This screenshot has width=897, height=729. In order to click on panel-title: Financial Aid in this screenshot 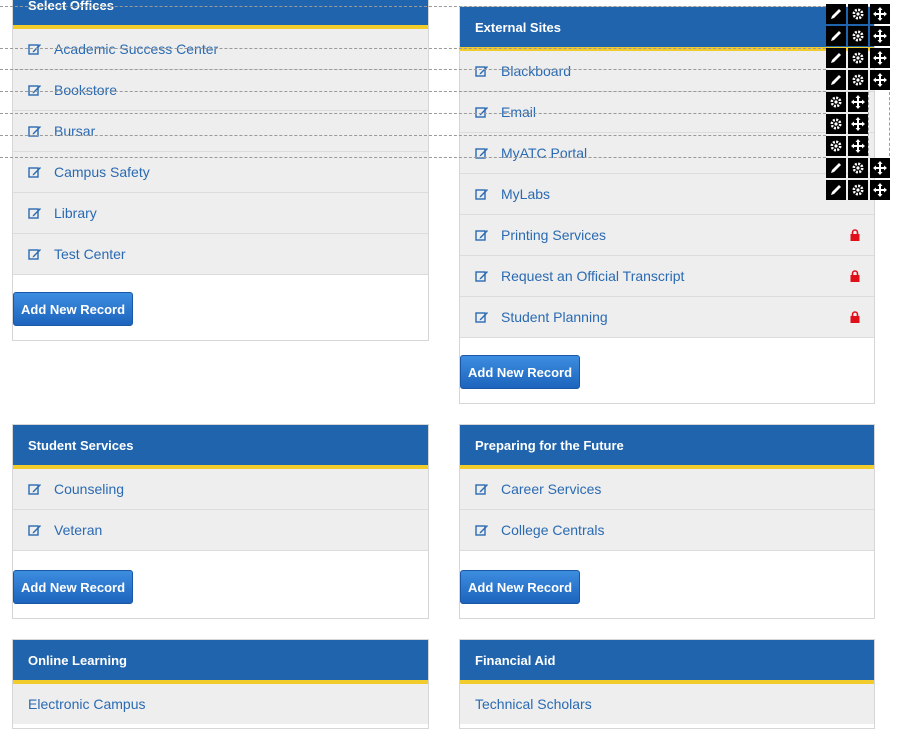, I will do `click(667, 662)`.